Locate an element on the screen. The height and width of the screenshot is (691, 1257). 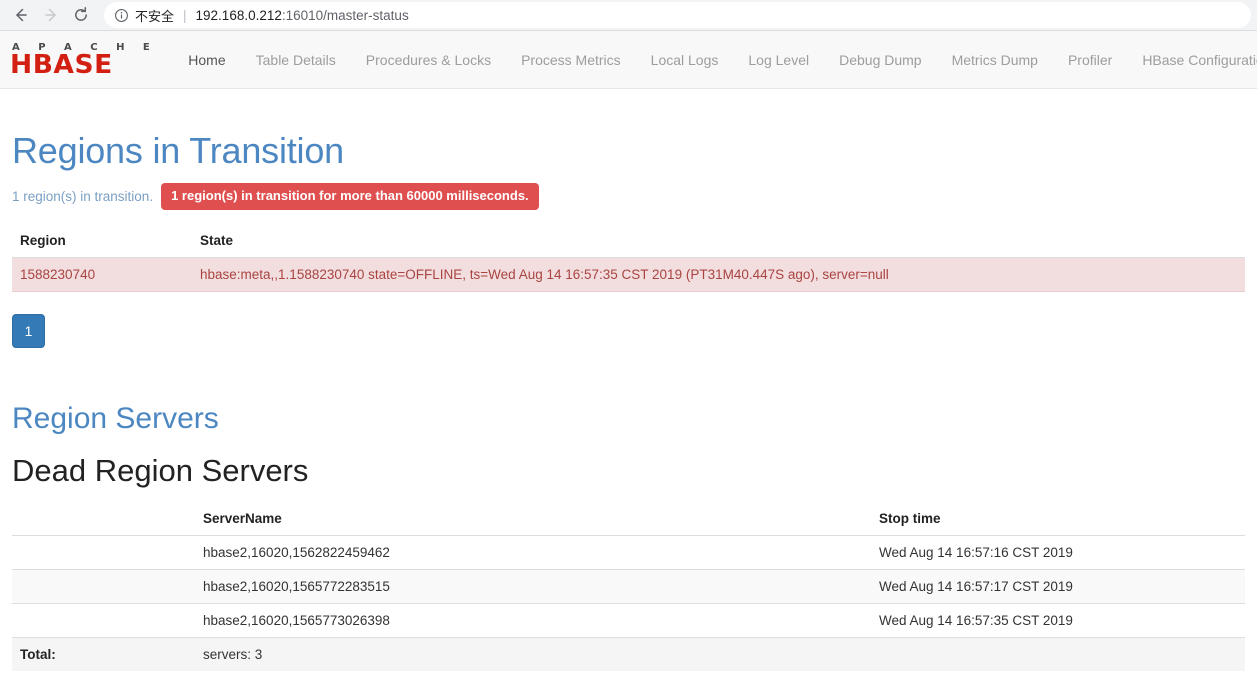
back-button is located at coordinates (21, 15).